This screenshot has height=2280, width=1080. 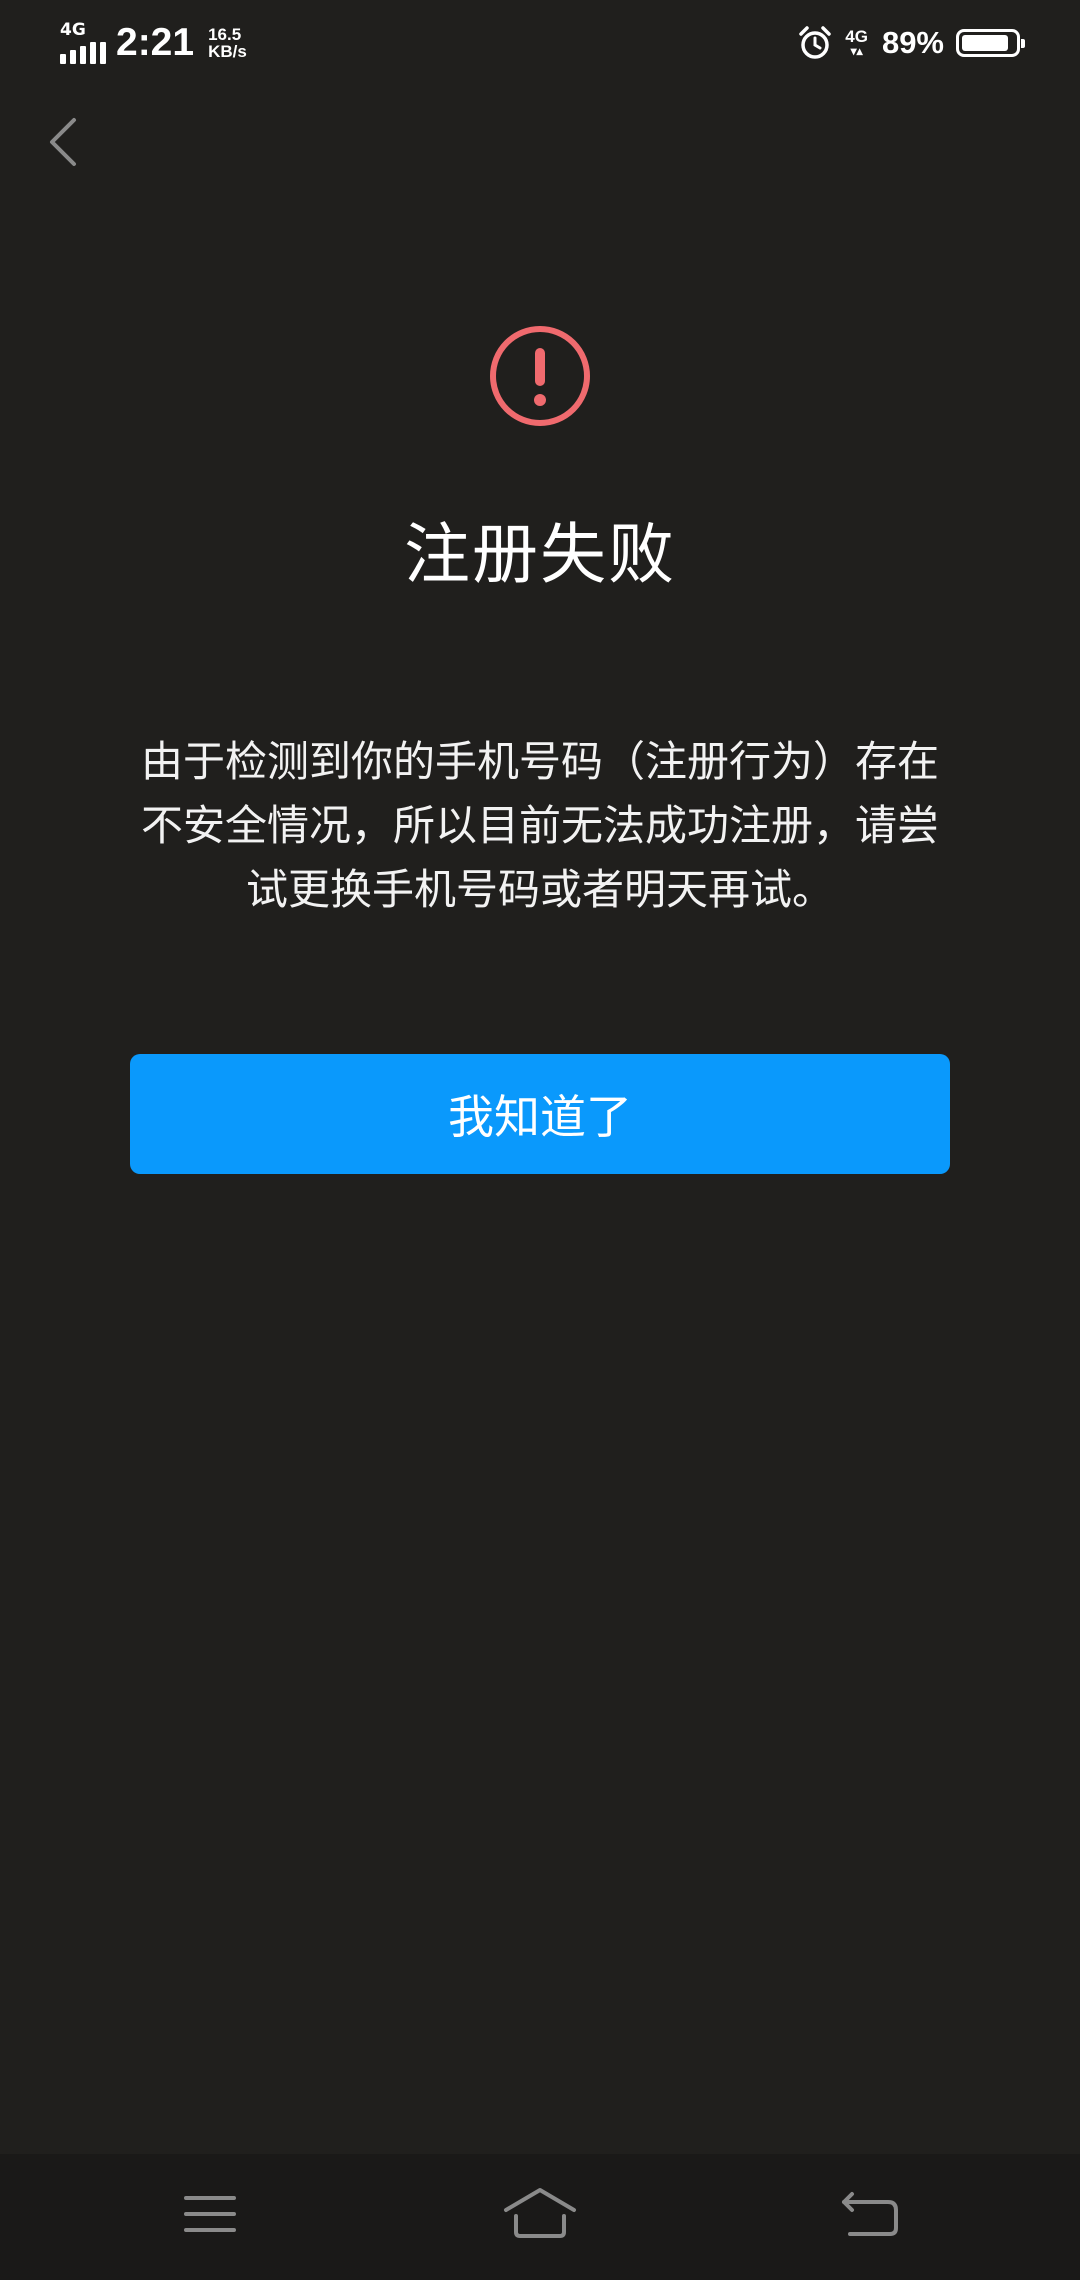 What do you see at coordinates (227, 51) in the screenshot?
I see `network-speed-unit: KB/s` at bounding box center [227, 51].